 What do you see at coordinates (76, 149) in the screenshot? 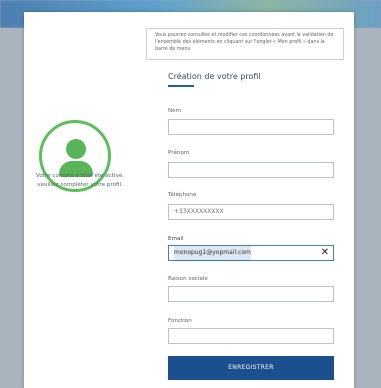
I see `avatar-head` at bounding box center [76, 149].